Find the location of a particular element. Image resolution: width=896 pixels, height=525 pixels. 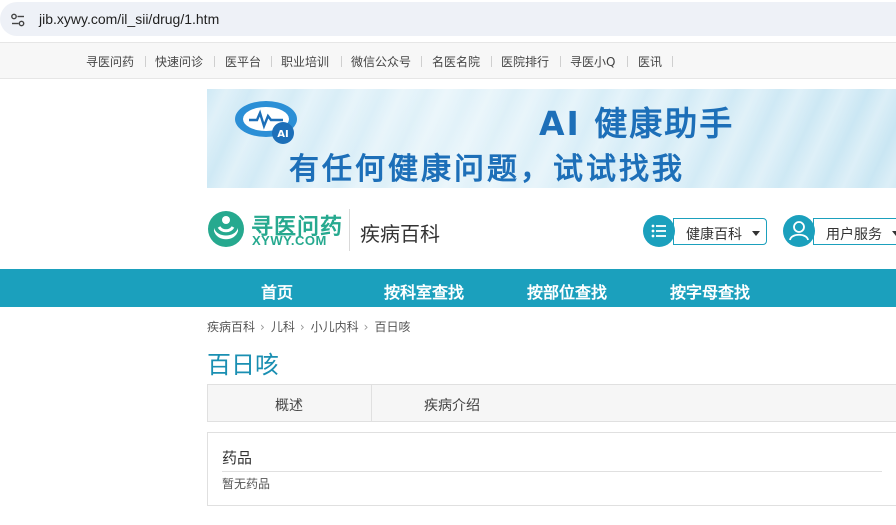

main-nav: 首页 按科室查找 按部位查找 按字母查找 is located at coordinates (448, 288).